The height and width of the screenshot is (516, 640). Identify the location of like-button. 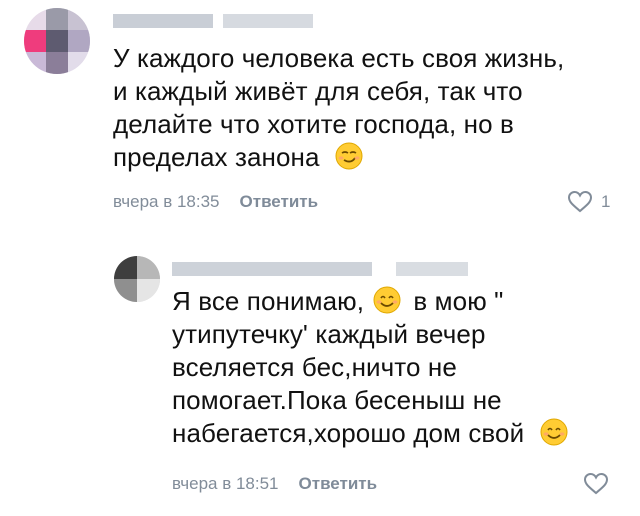
(596, 484).